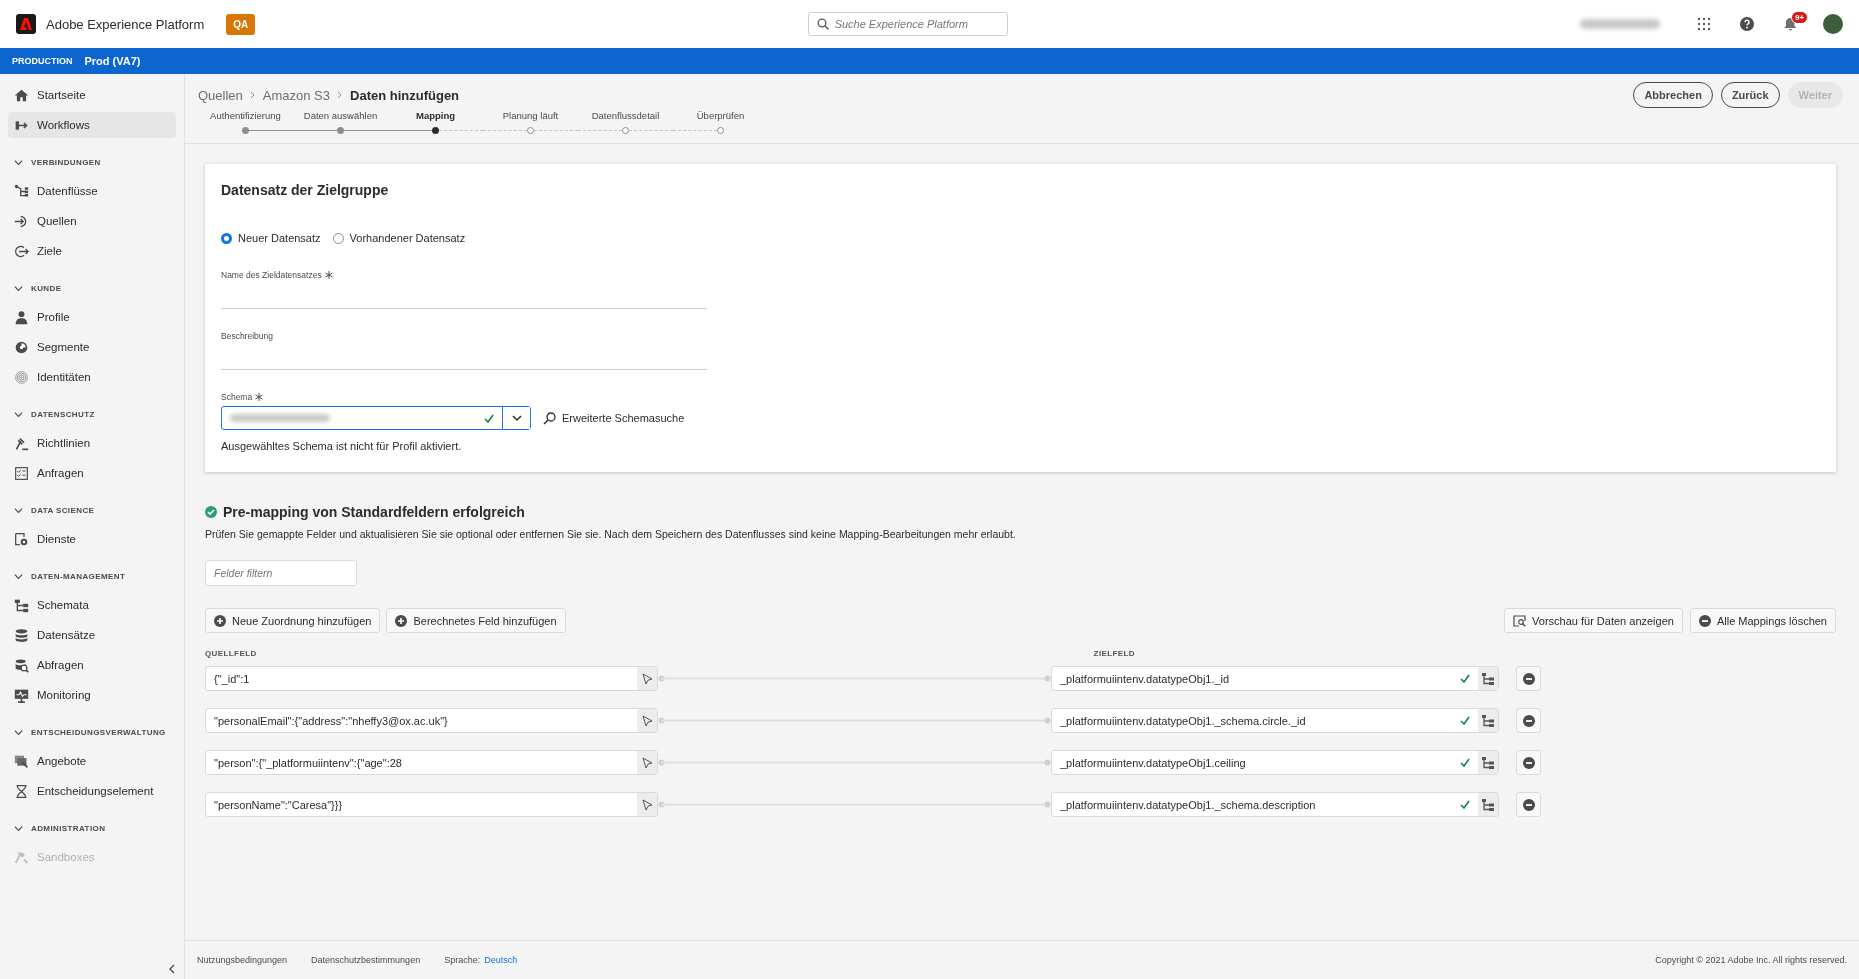  I want to click on sidebar-item: Schemata, so click(92, 605).